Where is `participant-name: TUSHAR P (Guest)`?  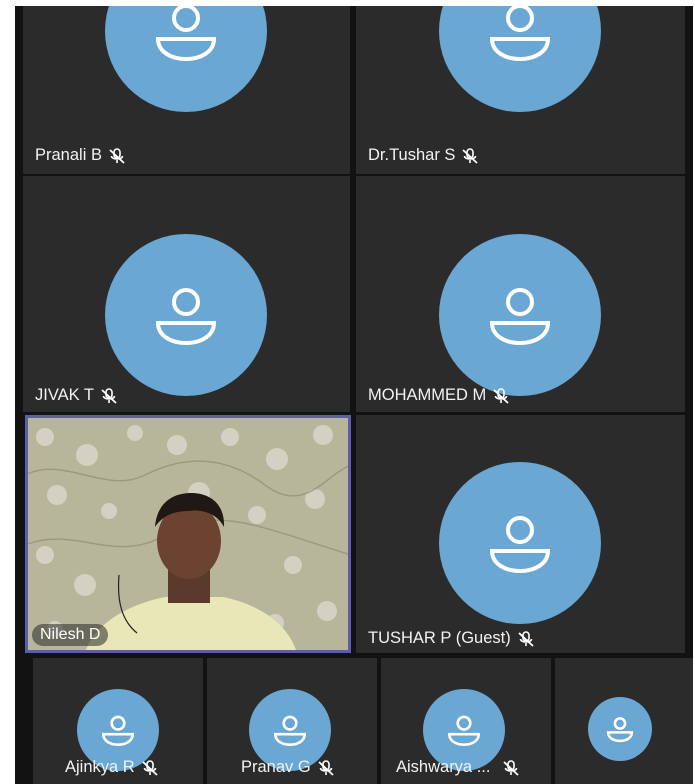
participant-name: TUSHAR P (Guest) is located at coordinates (439, 638).